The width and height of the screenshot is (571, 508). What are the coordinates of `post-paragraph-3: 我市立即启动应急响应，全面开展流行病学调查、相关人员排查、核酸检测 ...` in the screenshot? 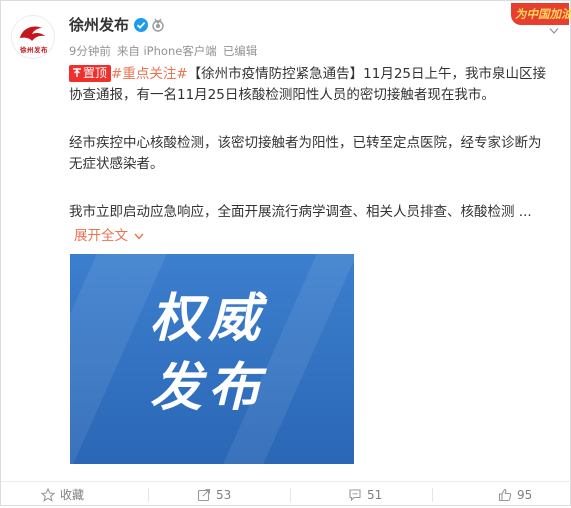 It's located at (319, 212).